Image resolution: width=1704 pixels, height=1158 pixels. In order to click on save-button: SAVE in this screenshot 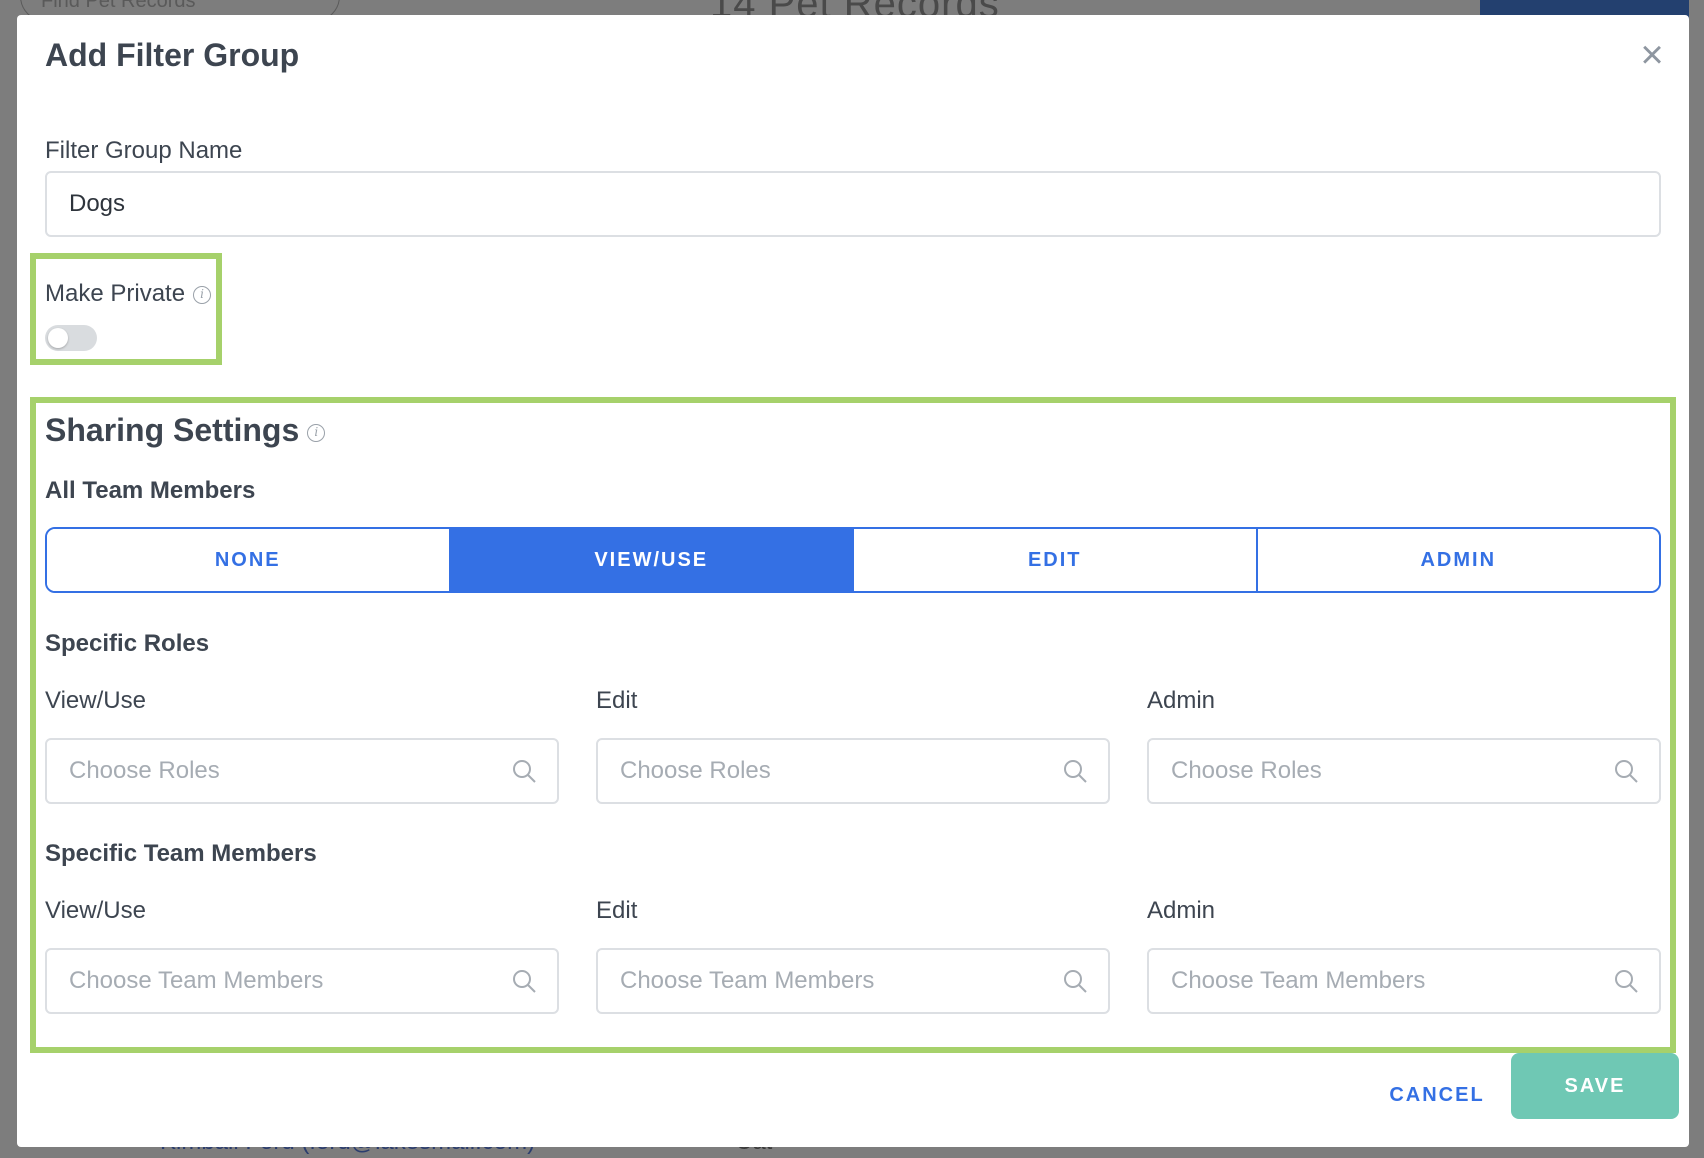, I will do `click(1595, 1086)`.